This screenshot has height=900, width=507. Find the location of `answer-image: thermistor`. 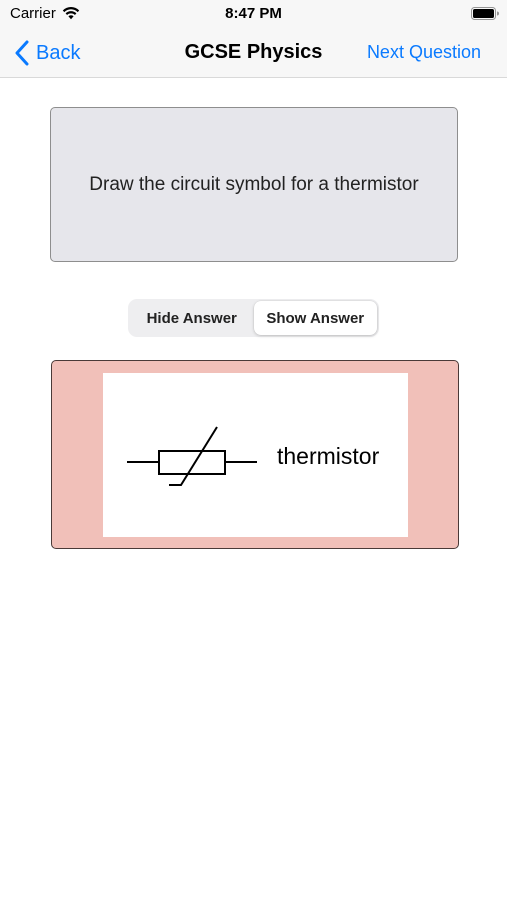

answer-image: thermistor is located at coordinates (255, 455).